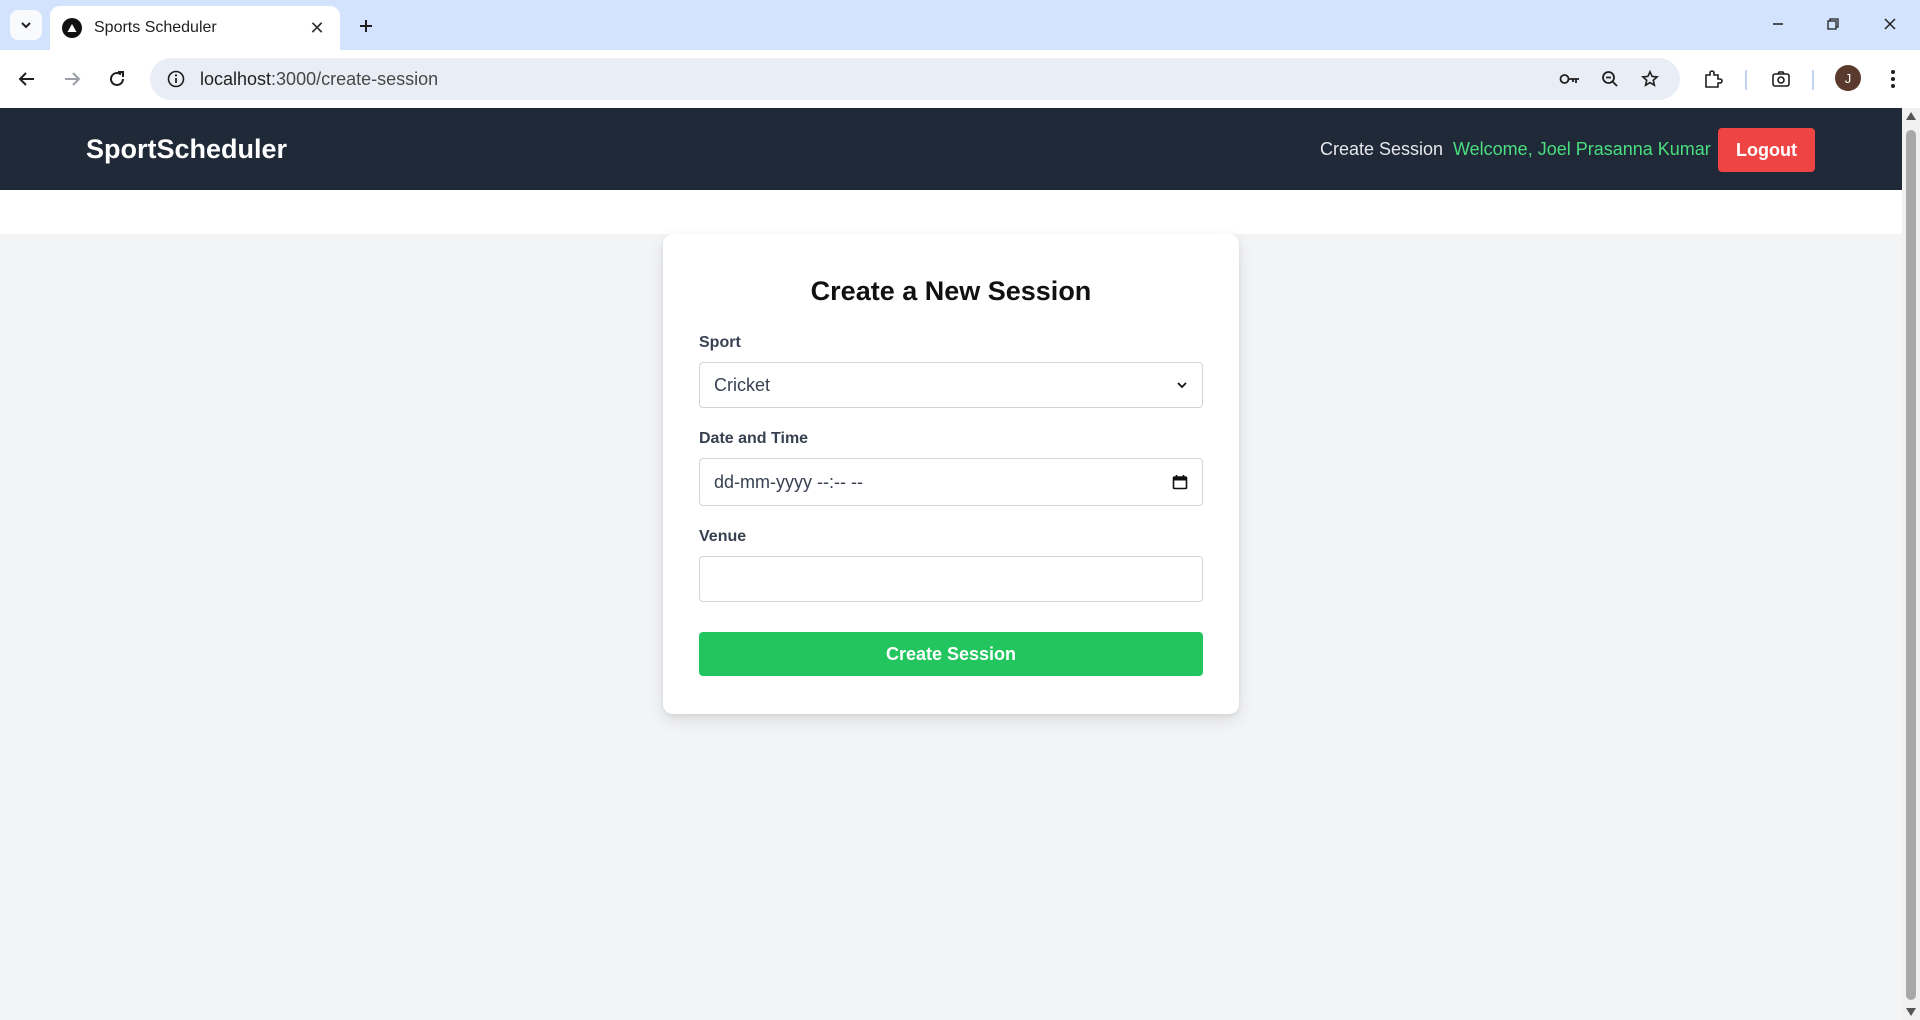 This screenshot has height=1020, width=1920. Describe the element at coordinates (1381, 149) in the screenshot. I see `create-session-link: Create Session` at that location.